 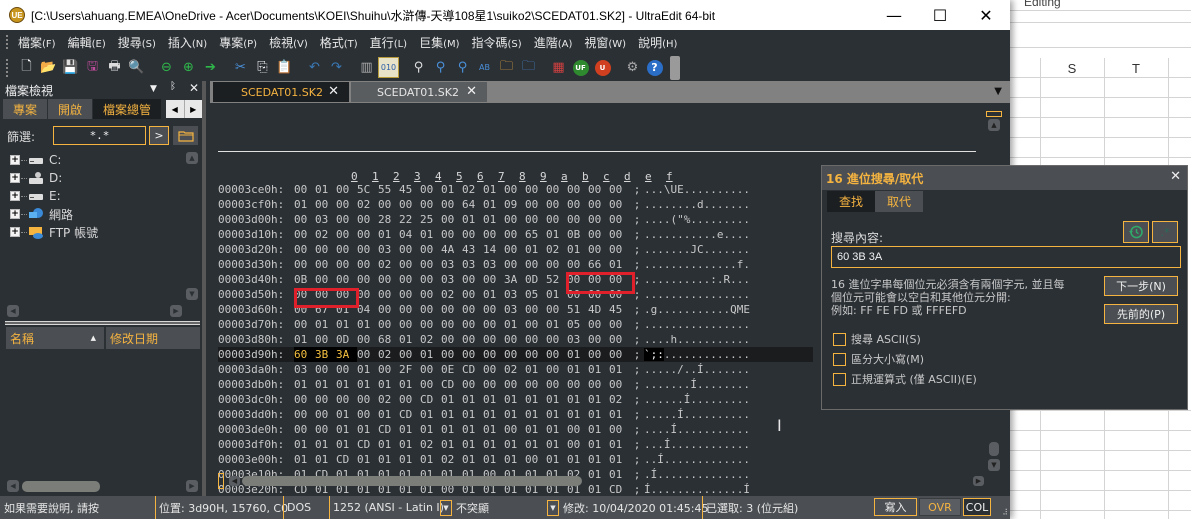 I want to click on column-mode-toggle: COL, so click(x=977, y=507).